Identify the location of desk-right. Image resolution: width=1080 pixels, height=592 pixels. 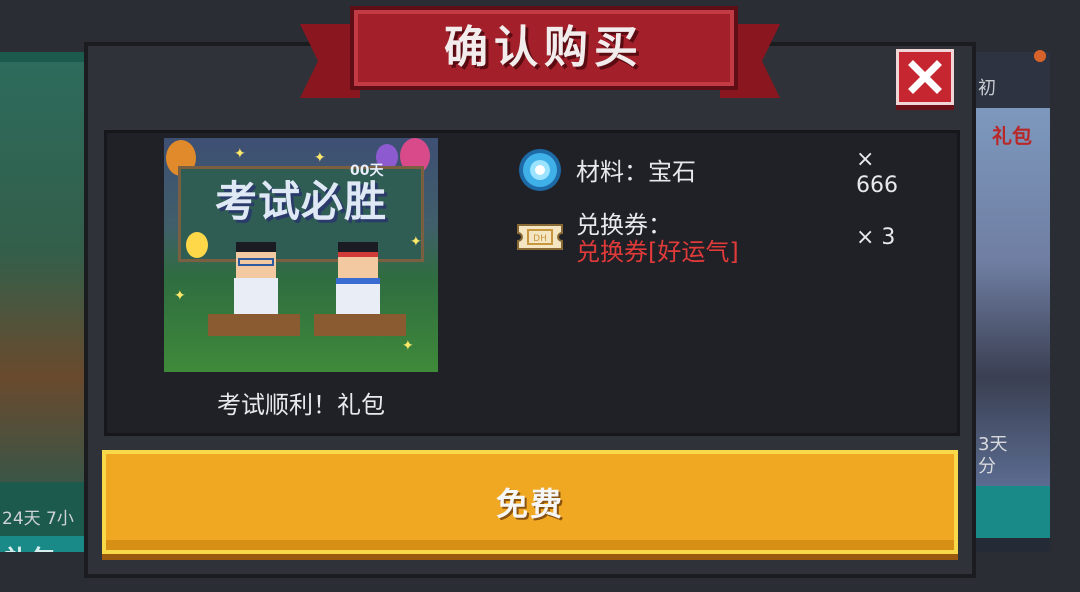
(360, 325).